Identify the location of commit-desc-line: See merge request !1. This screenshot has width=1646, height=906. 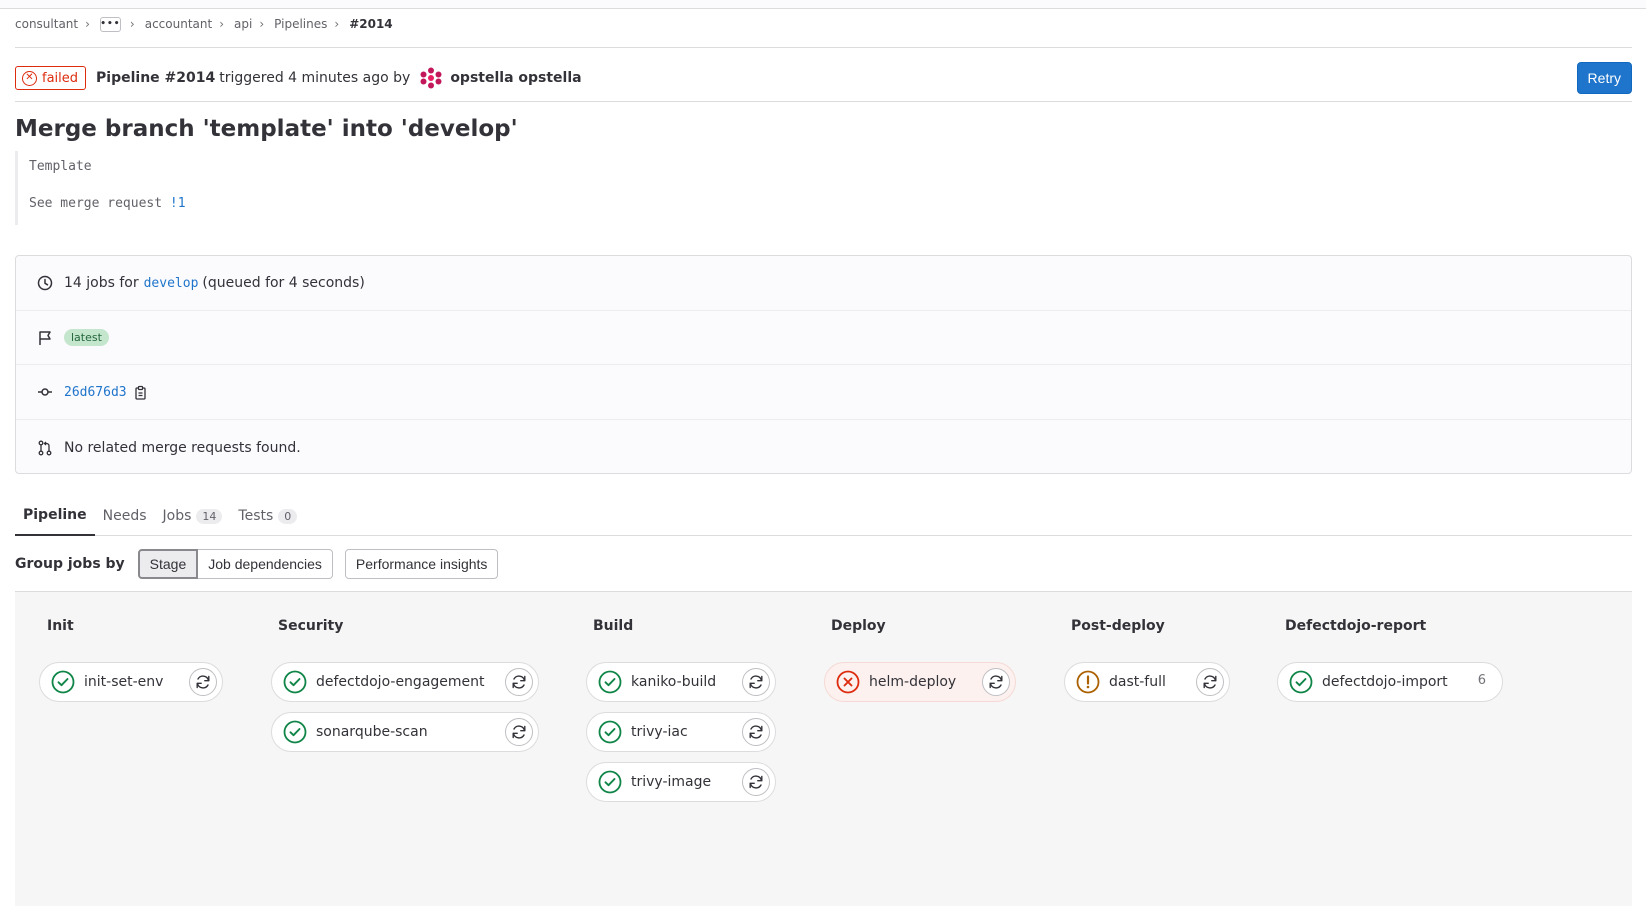
(107, 203).